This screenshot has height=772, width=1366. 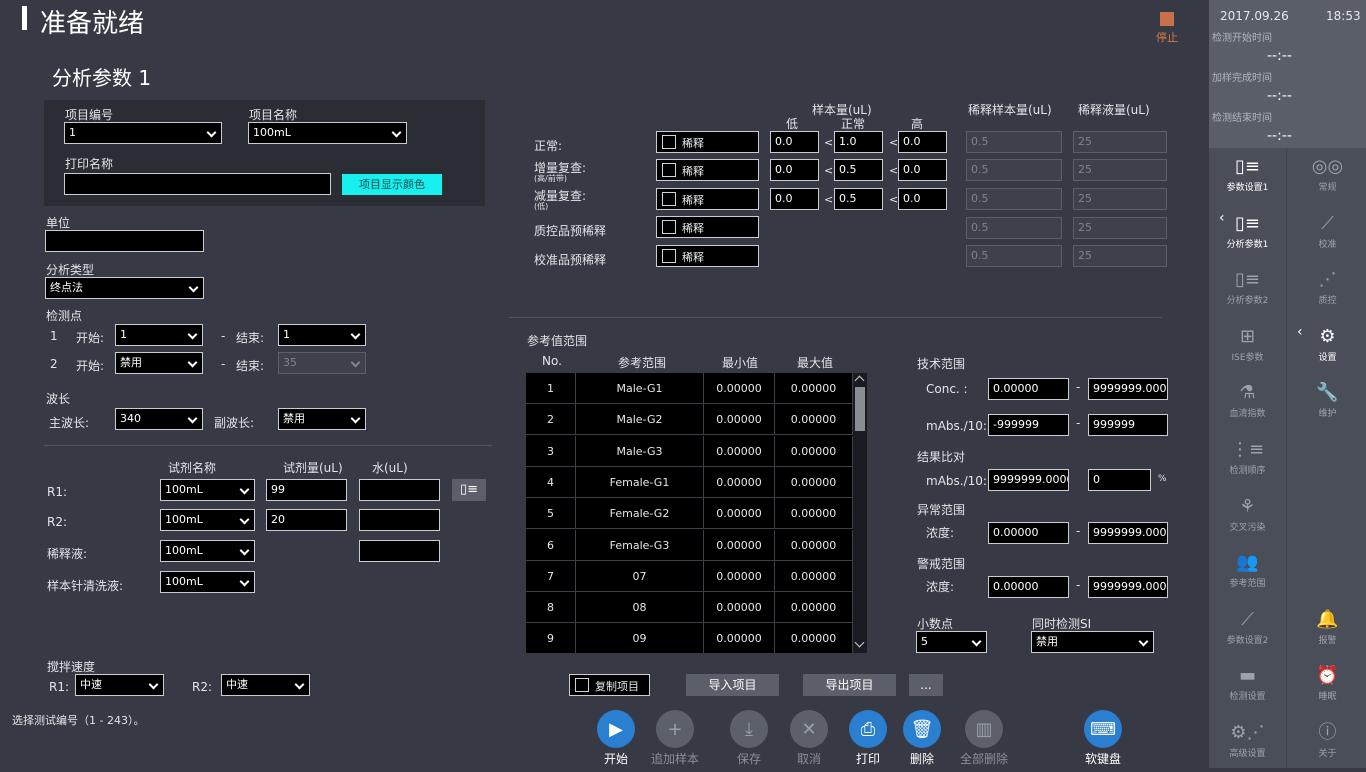 What do you see at coordinates (1247, 563) in the screenshot?
I see `reference-range-icon: 👥` at bounding box center [1247, 563].